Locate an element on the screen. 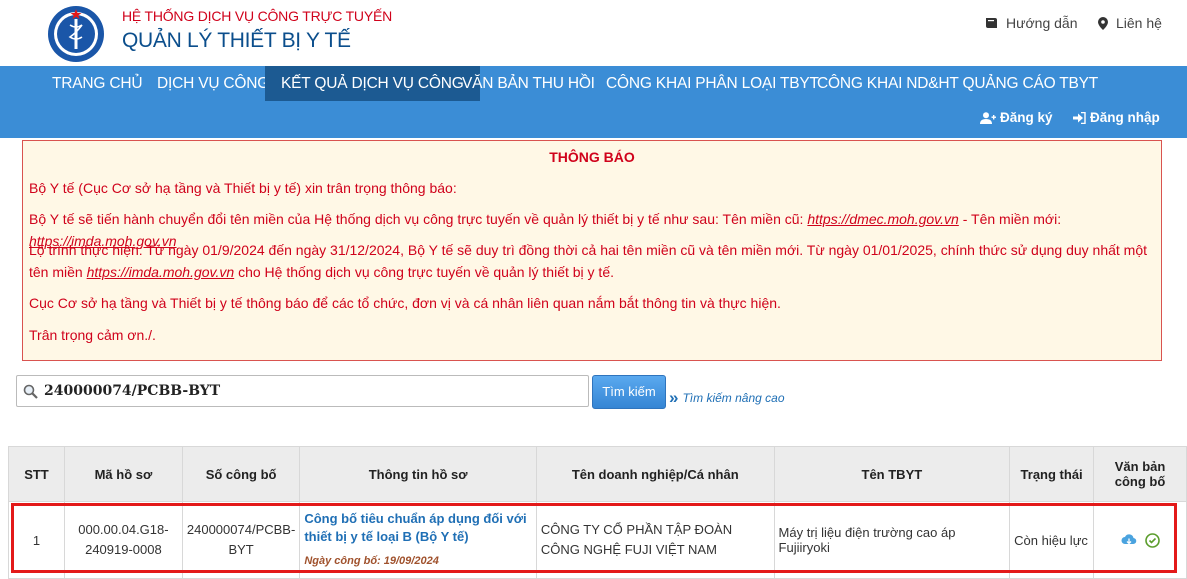  user-plus-icon is located at coordinates (988, 117).